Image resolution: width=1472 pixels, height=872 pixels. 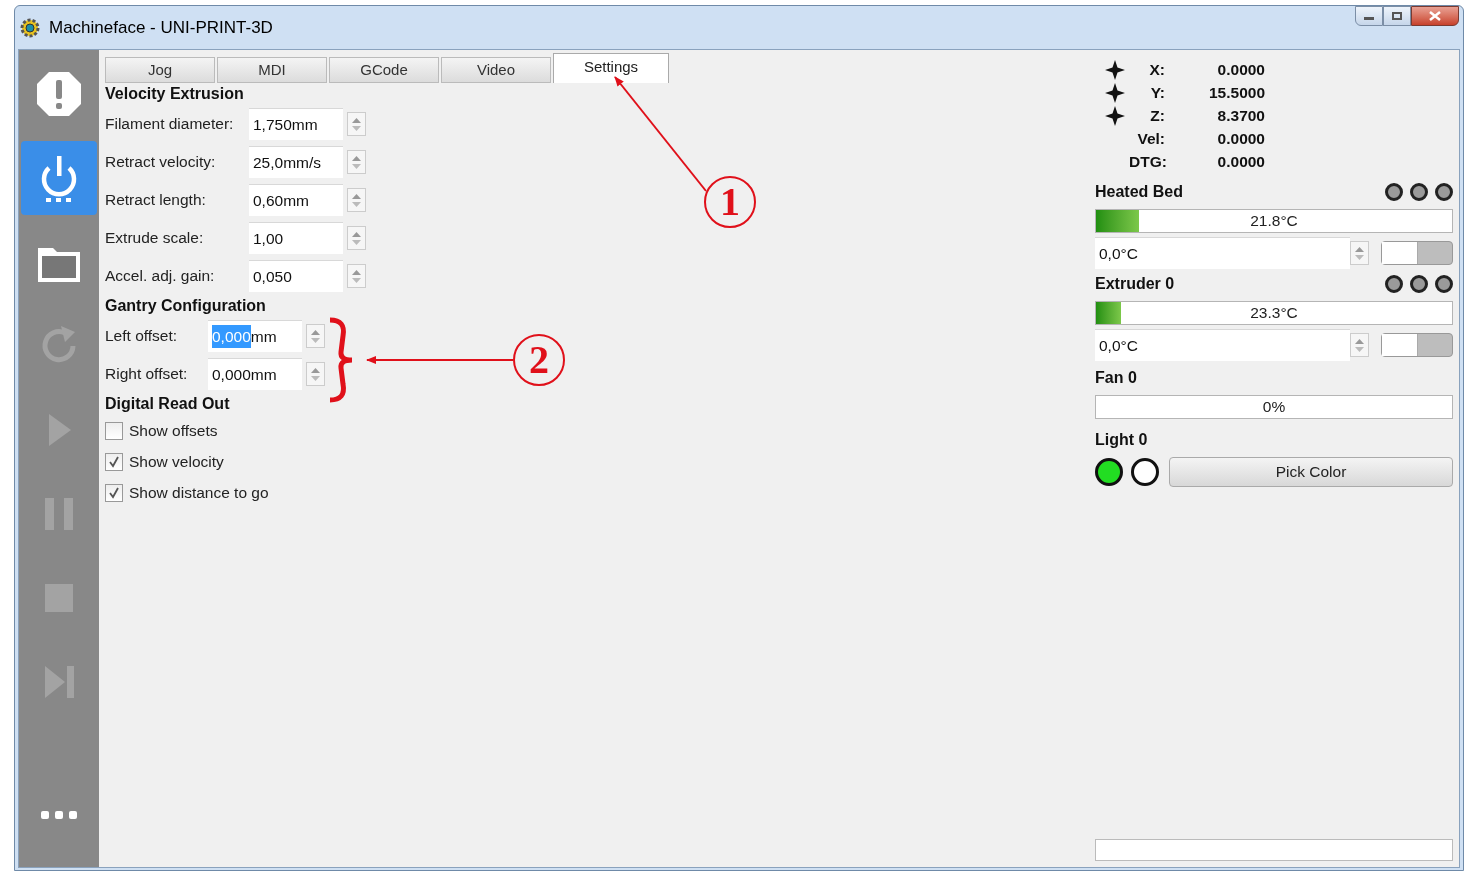 I want to click on tab: Jog, so click(x=160, y=70).